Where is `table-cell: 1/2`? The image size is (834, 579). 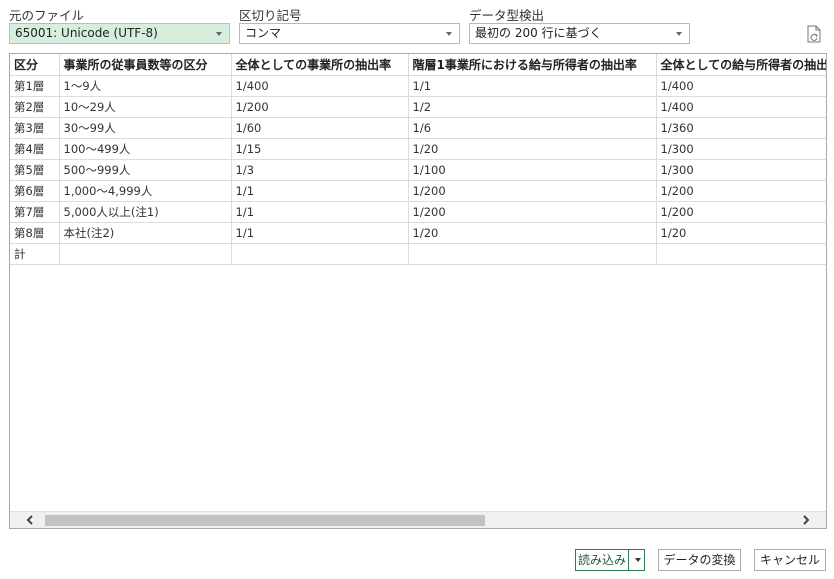 table-cell: 1/2 is located at coordinates (532, 107).